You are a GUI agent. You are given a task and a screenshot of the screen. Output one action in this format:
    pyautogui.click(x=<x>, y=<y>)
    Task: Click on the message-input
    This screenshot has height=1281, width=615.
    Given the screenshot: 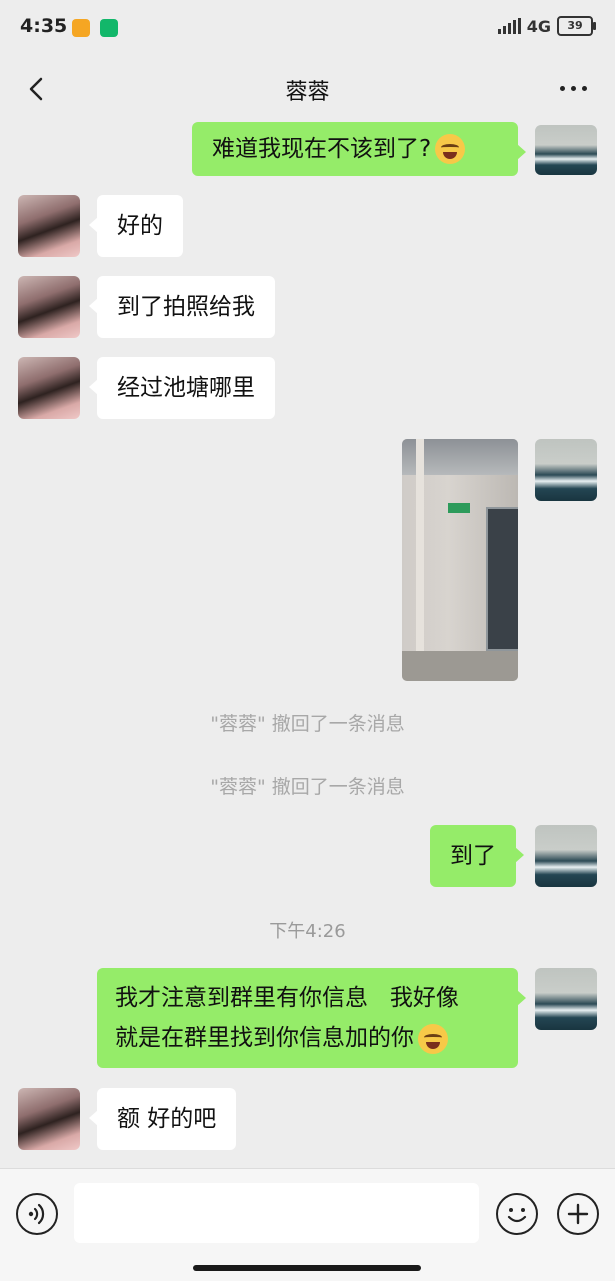 What is the action you would take?
    pyautogui.click(x=276, y=1213)
    